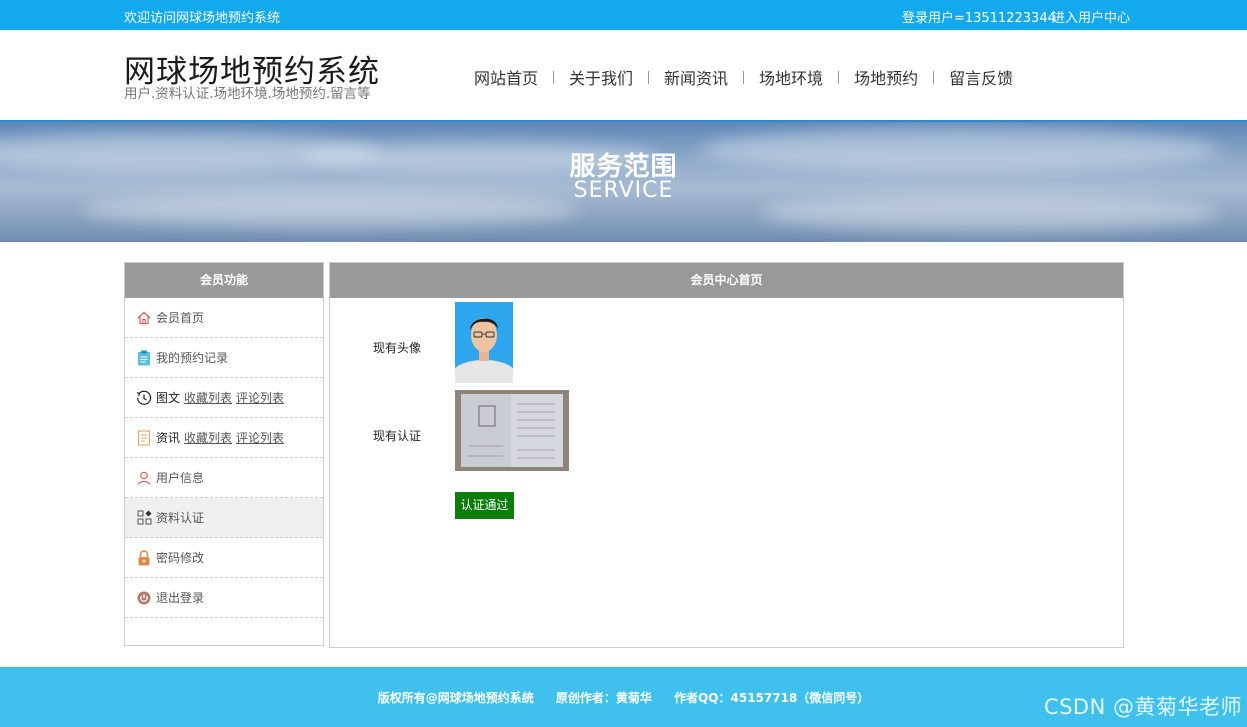  What do you see at coordinates (144, 318) in the screenshot?
I see `home-icon` at bounding box center [144, 318].